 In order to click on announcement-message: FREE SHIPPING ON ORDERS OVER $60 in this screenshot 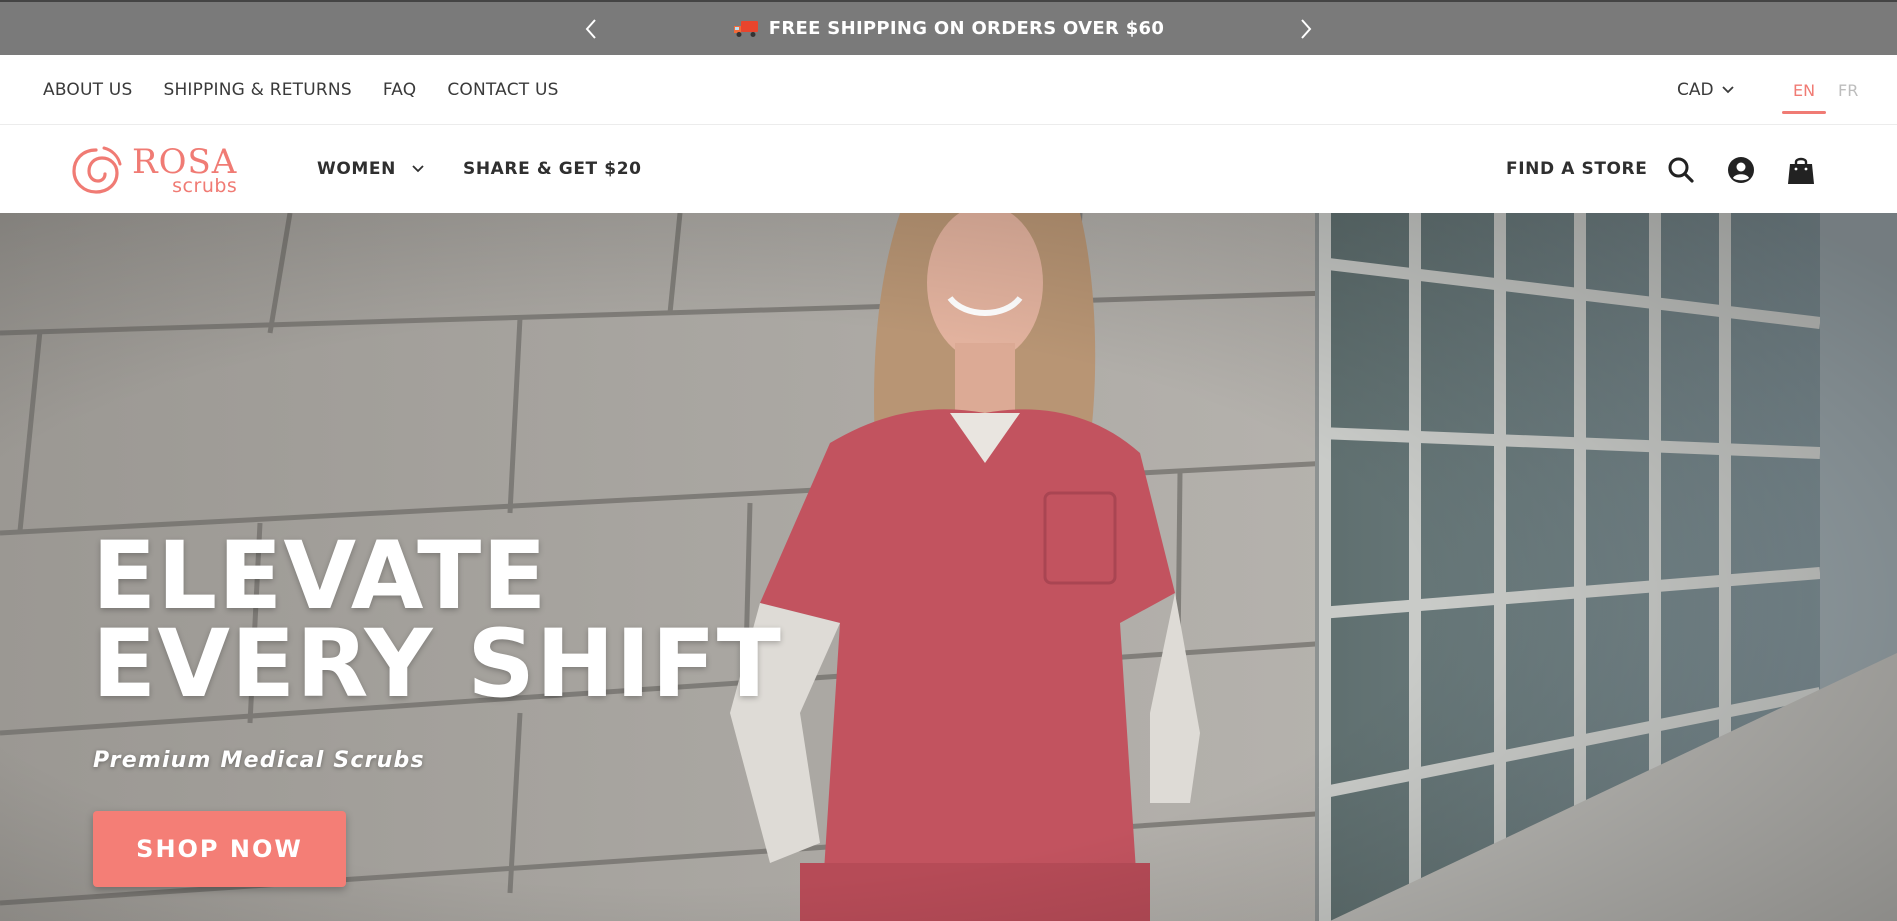, I will do `click(948, 28)`.